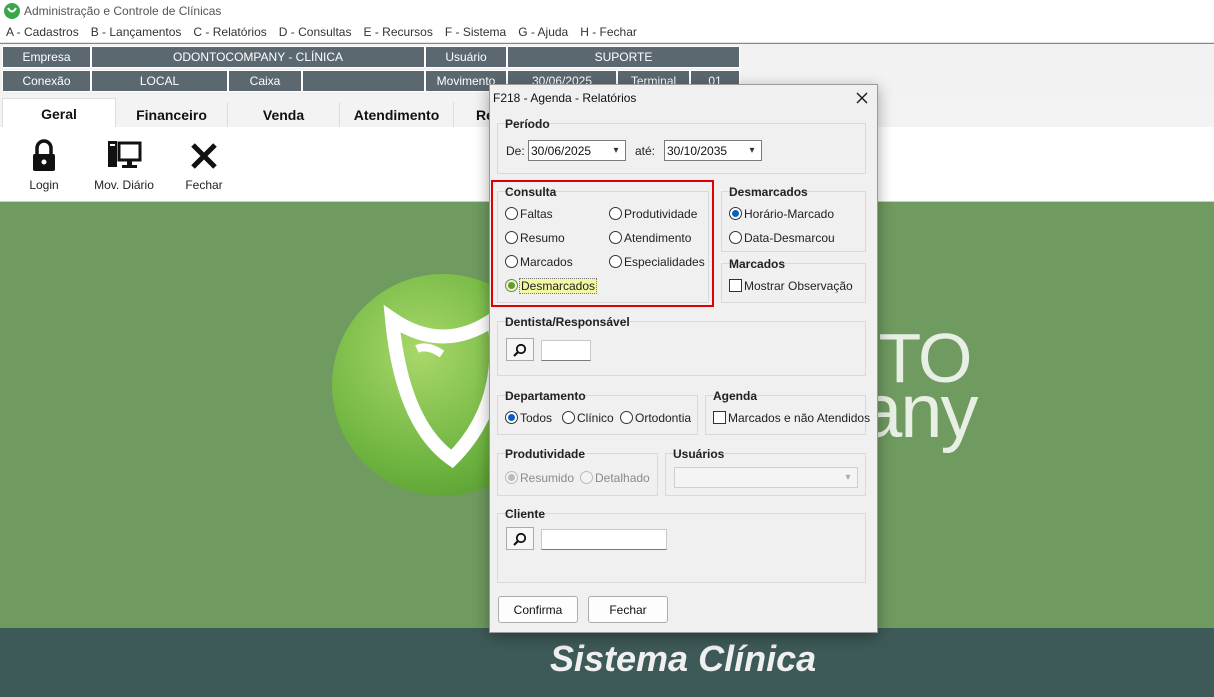 This screenshot has width=1214, height=697. I want to click on mov-diario-button: Mov. Diário, so click(124, 165).